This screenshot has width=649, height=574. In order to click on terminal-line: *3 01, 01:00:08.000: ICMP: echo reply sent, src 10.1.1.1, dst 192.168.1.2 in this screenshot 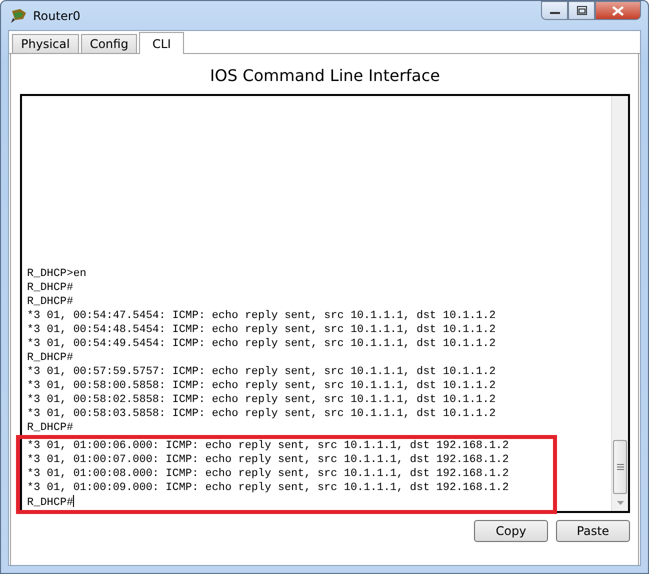, I will do `click(268, 474)`.